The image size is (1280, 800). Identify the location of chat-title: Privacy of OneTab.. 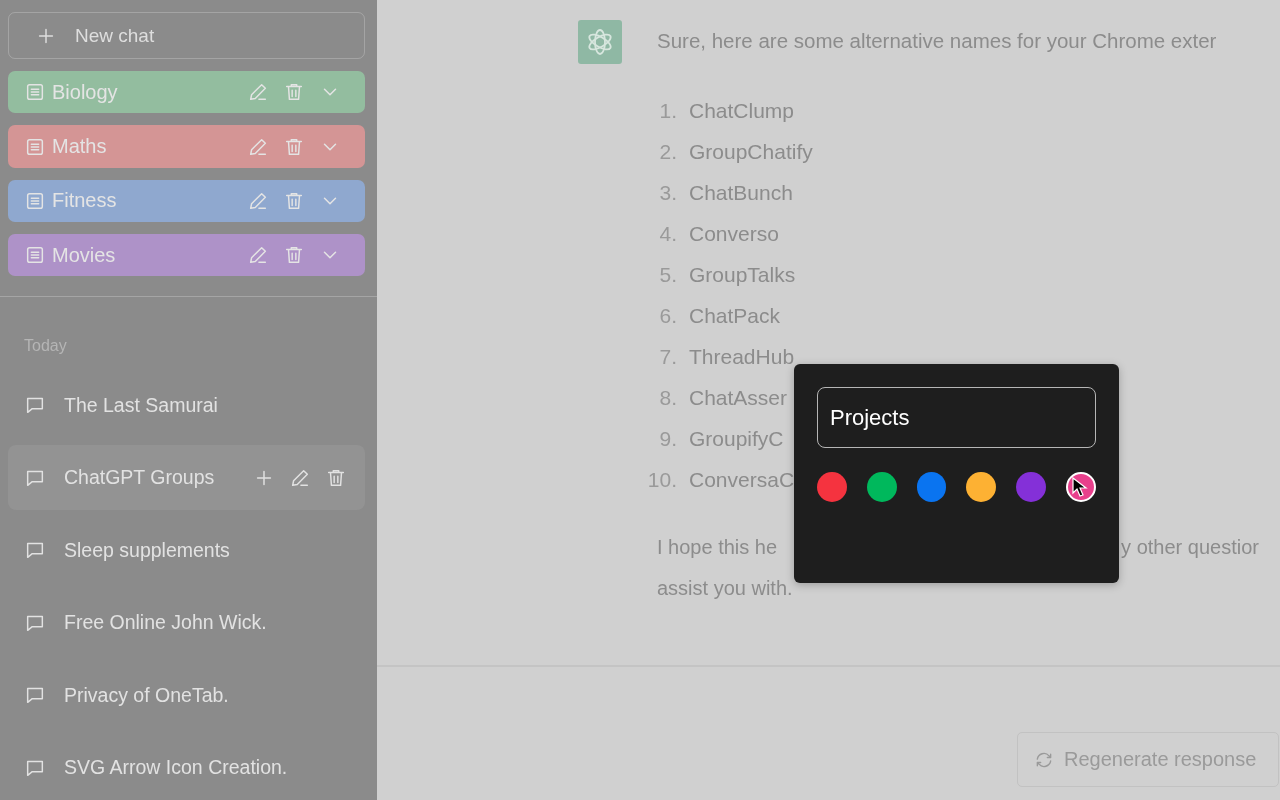
(147, 695).